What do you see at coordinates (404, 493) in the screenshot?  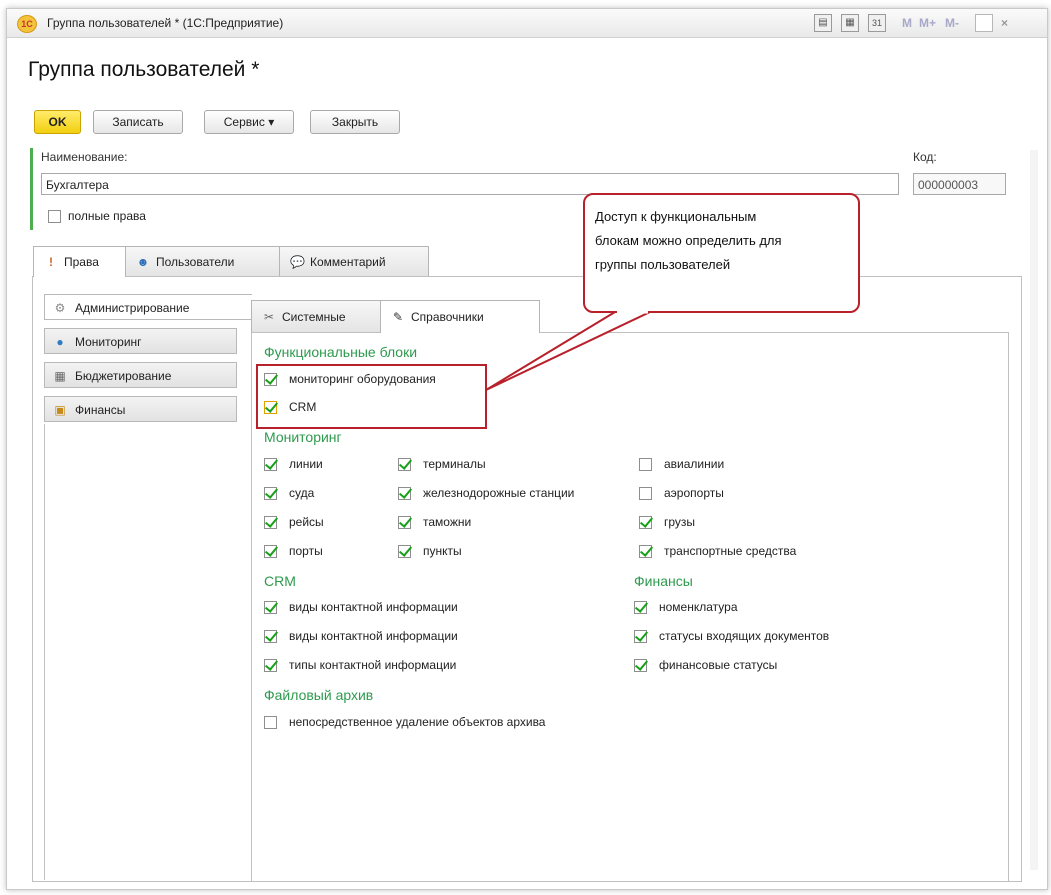 I see `checkbox-railway-stations` at bounding box center [404, 493].